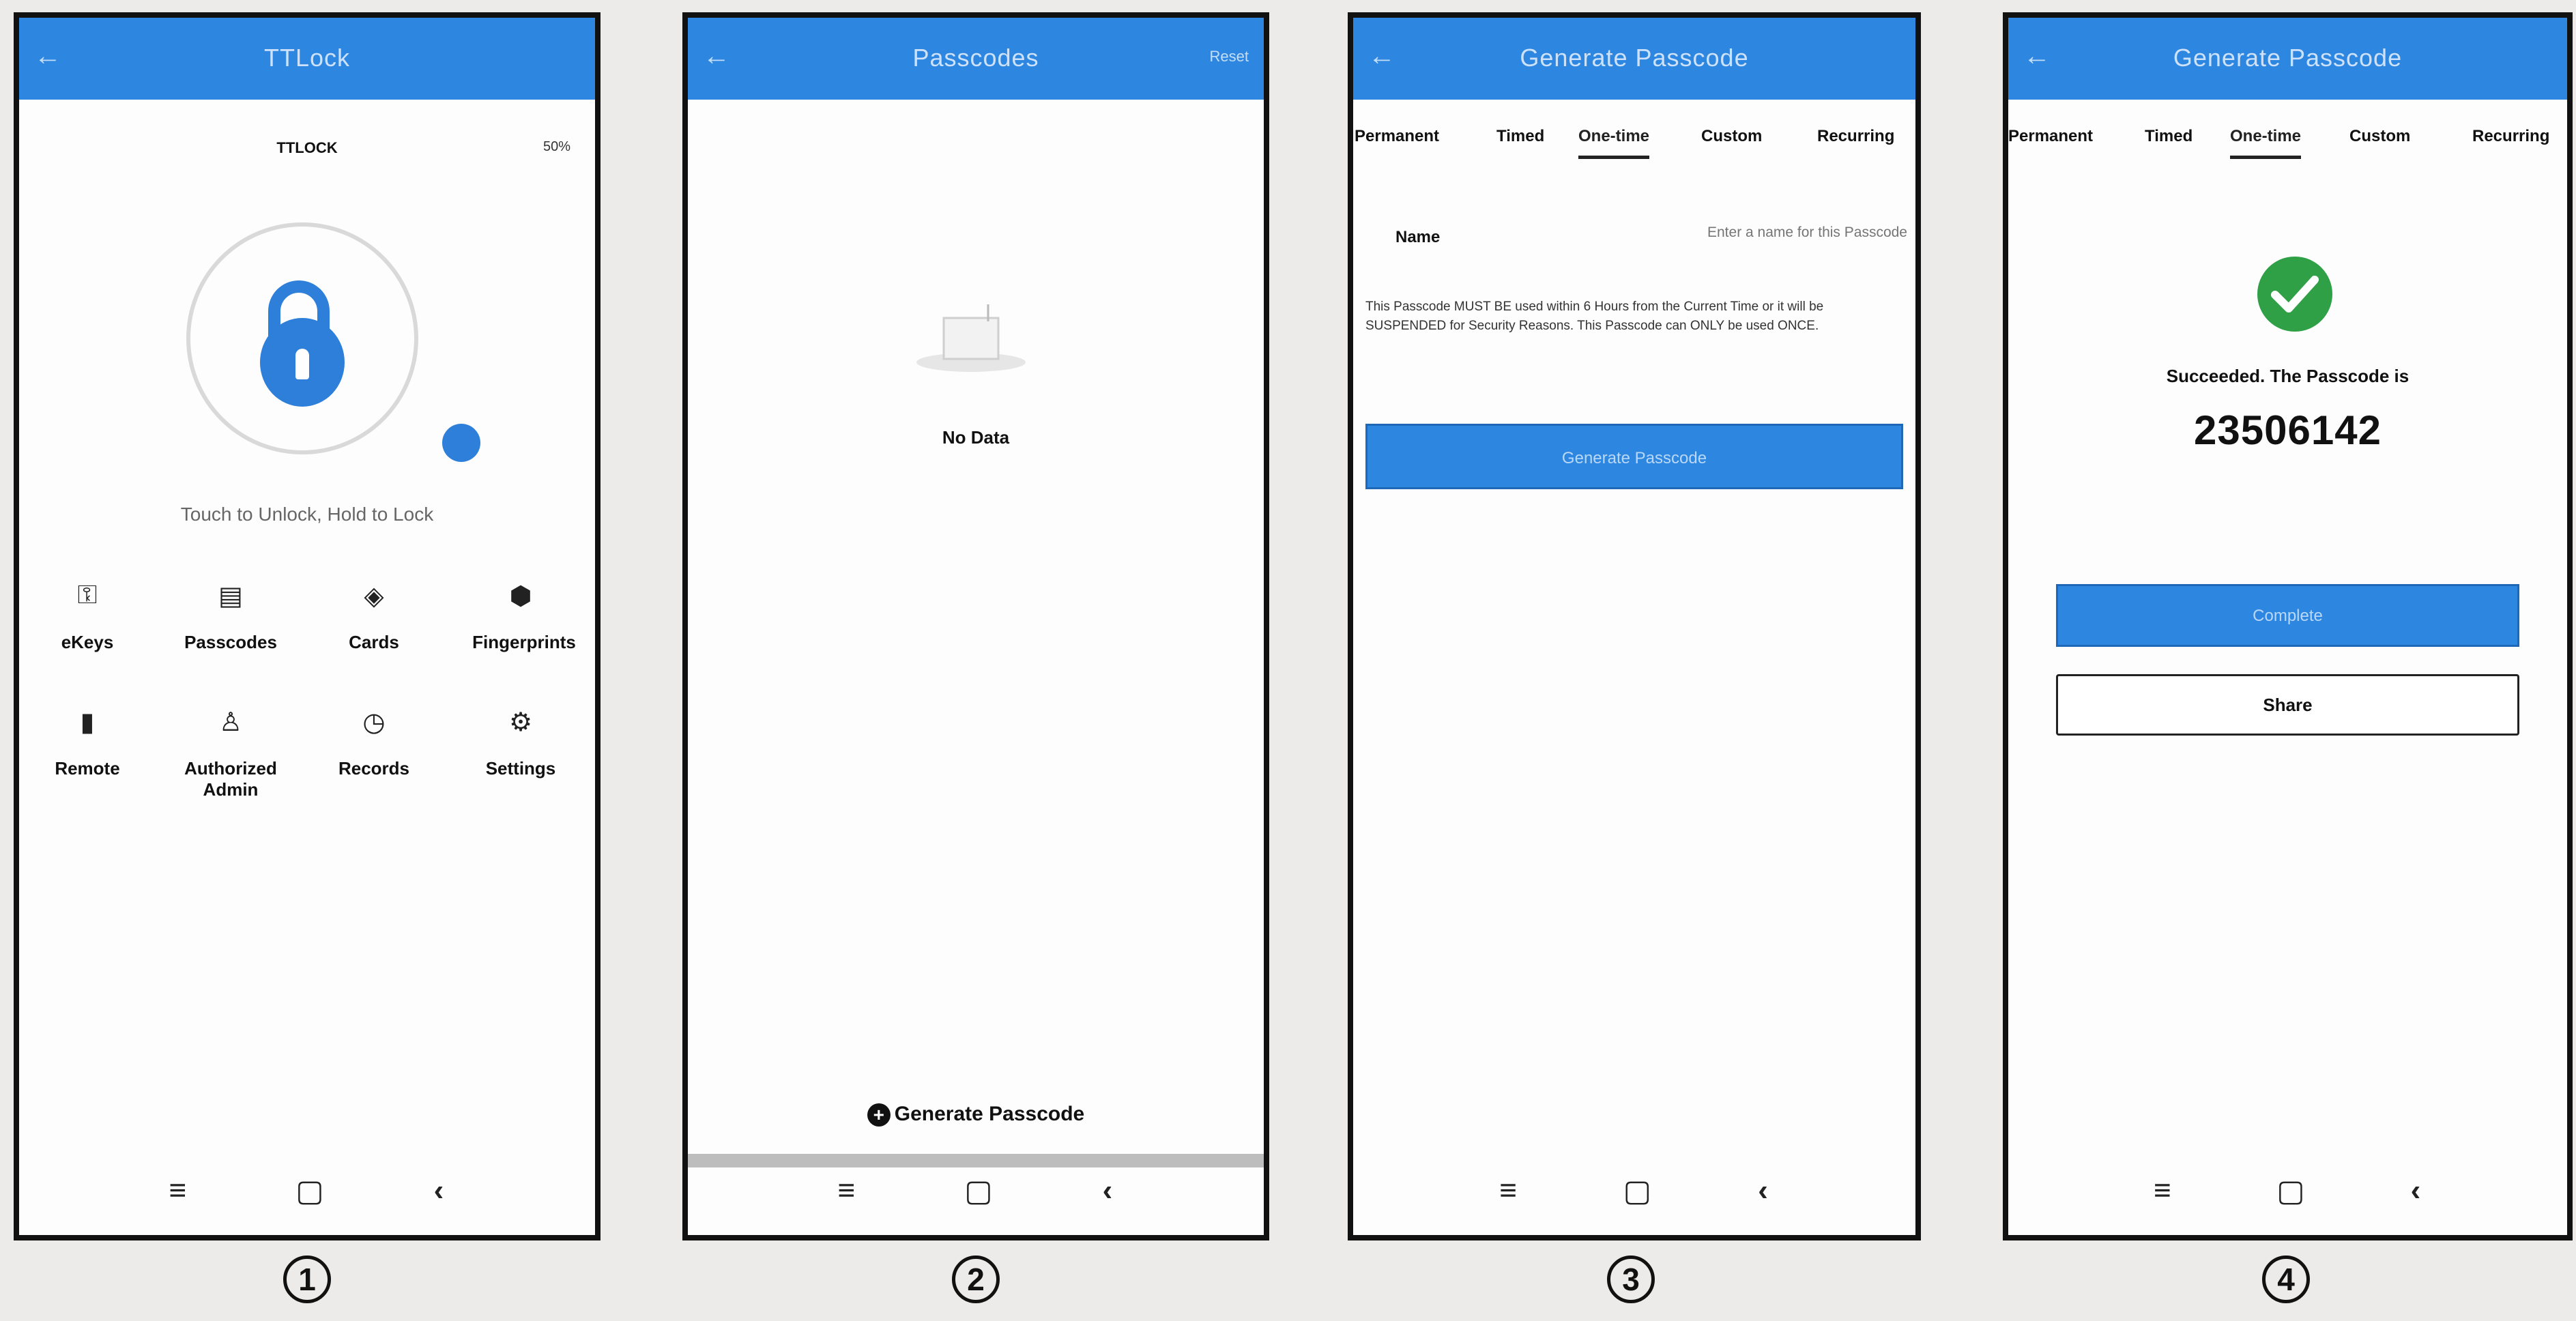 This screenshot has width=2576, height=1321. What do you see at coordinates (2287, 705) in the screenshot?
I see `share-button: Share` at bounding box center [2287, 705].